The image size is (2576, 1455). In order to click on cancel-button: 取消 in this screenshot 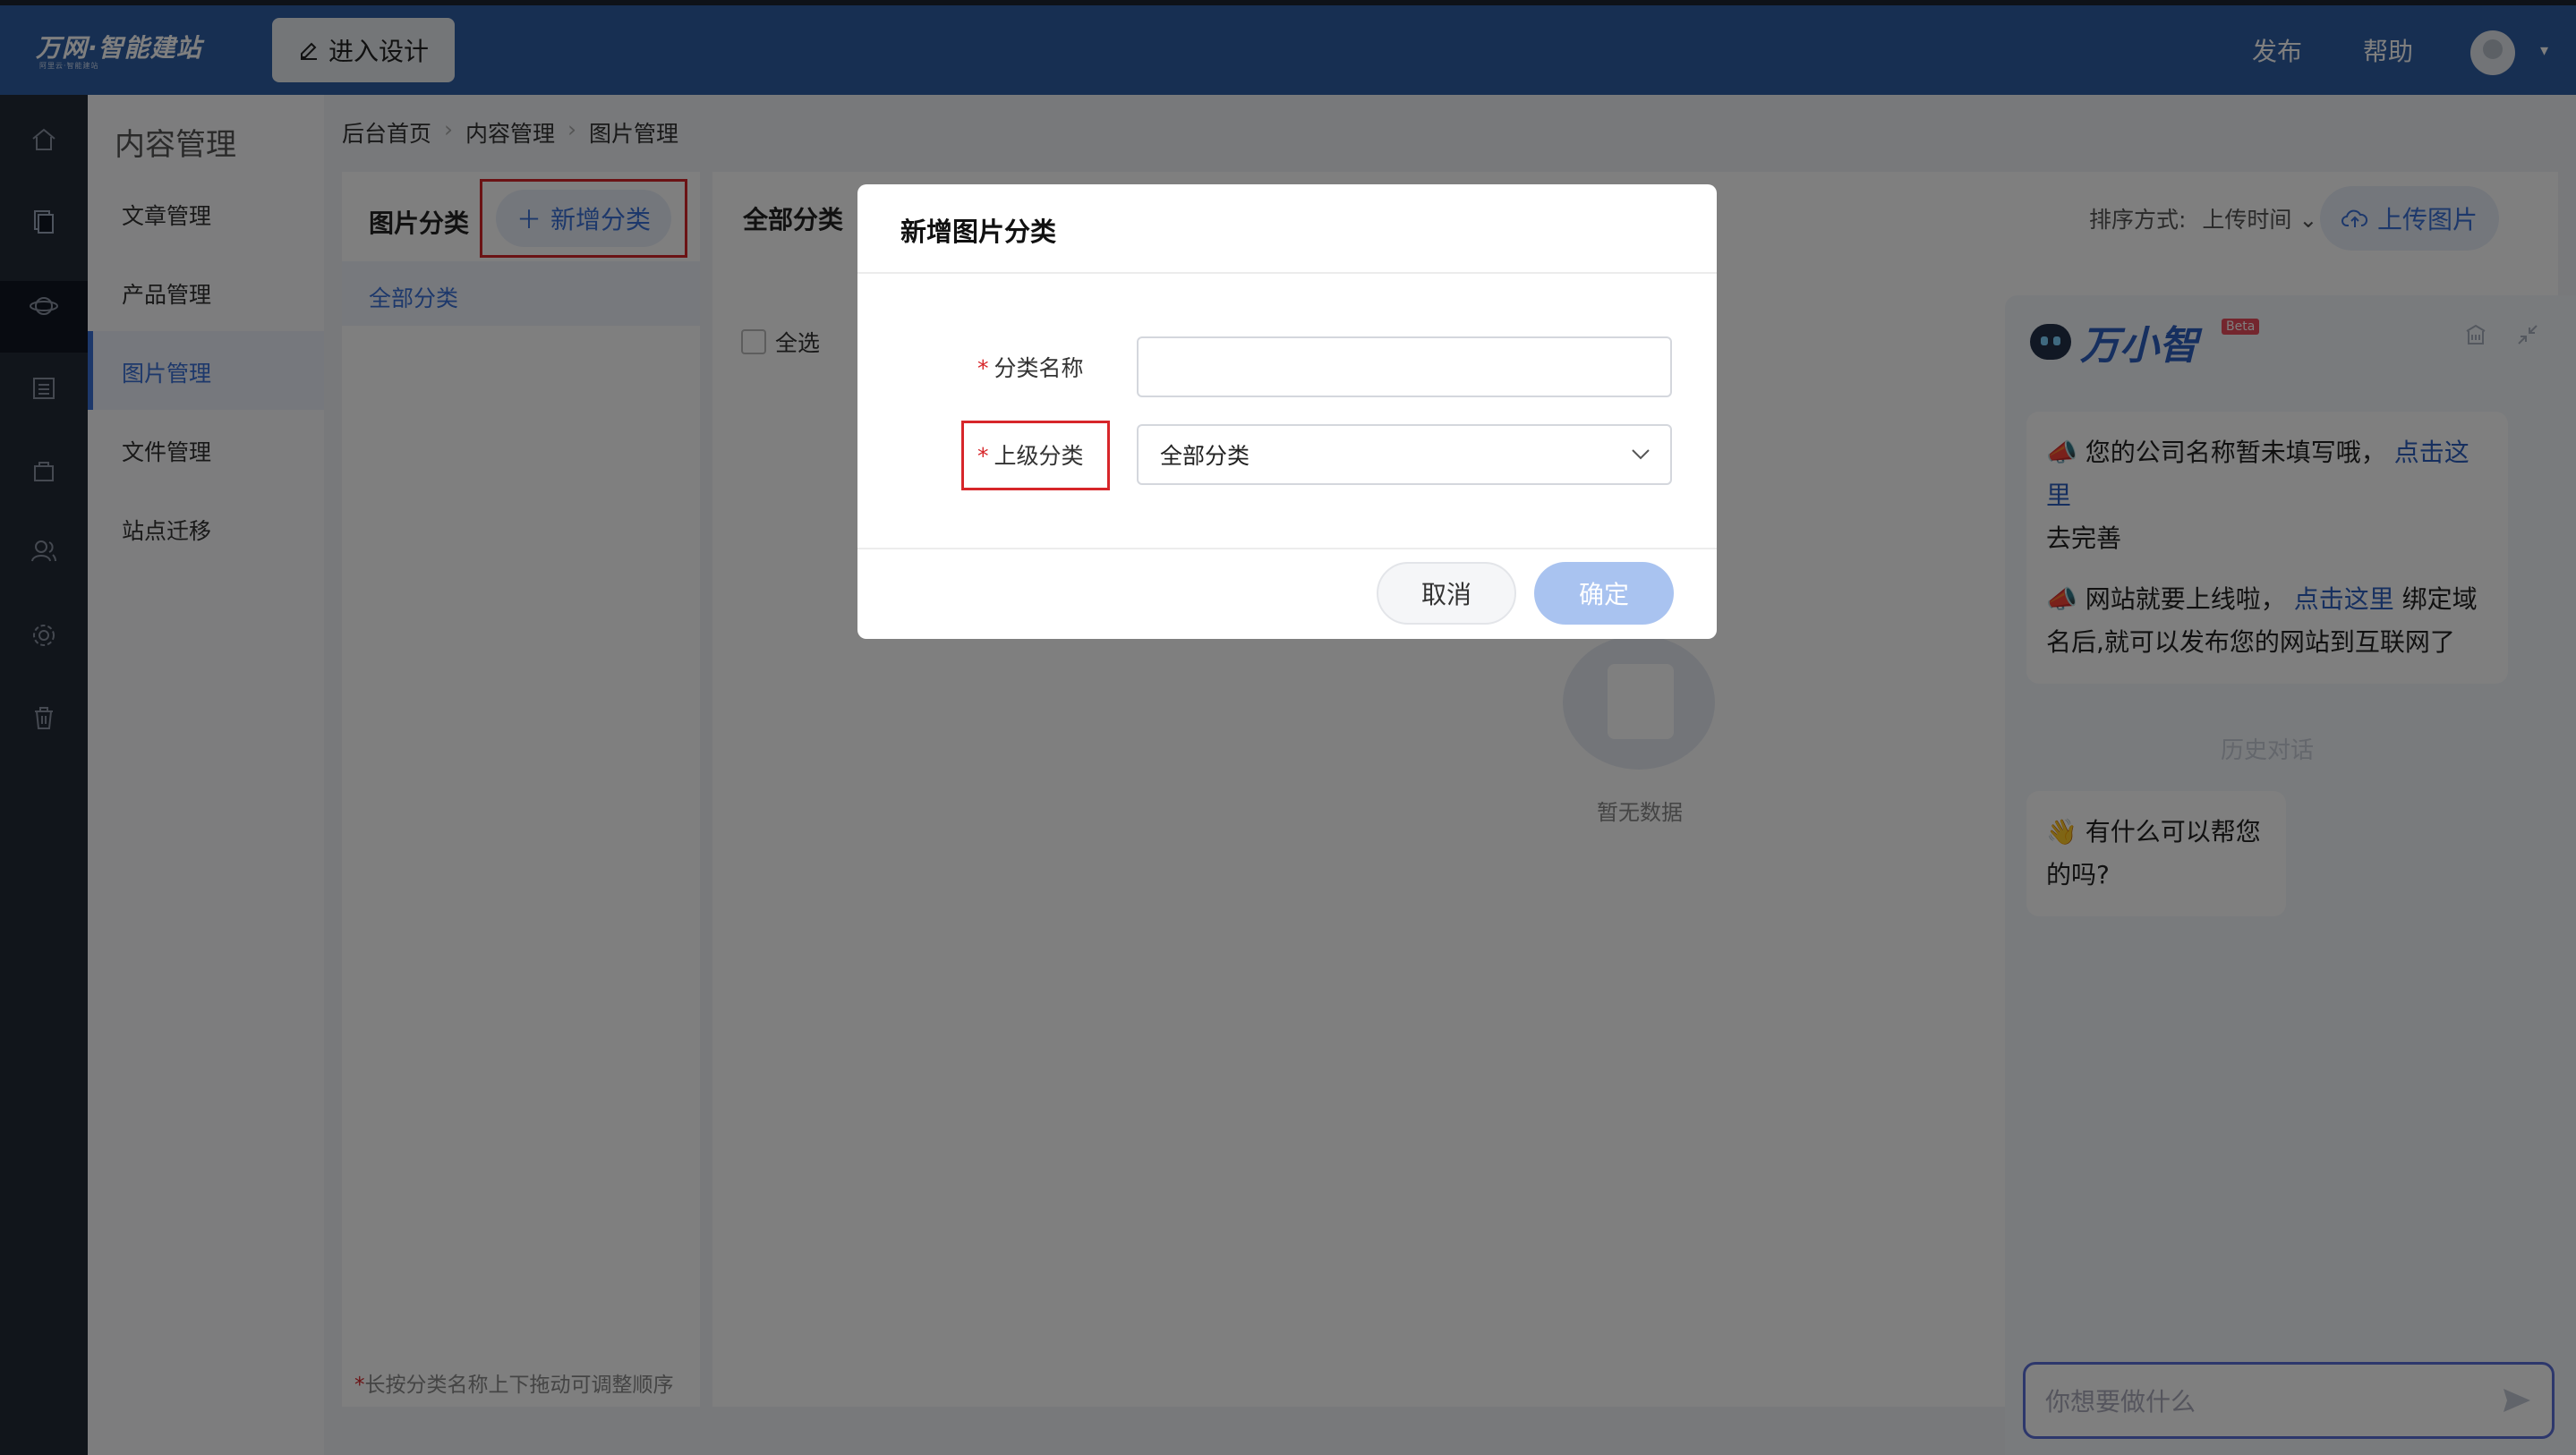, I will do `click(1446, 593)`.